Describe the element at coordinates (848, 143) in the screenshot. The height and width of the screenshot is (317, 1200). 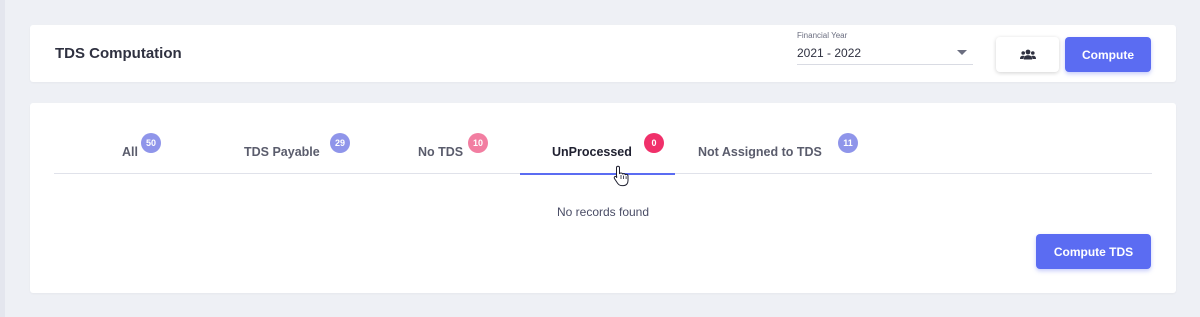
I see `tab-count-badge: 11` at that location.